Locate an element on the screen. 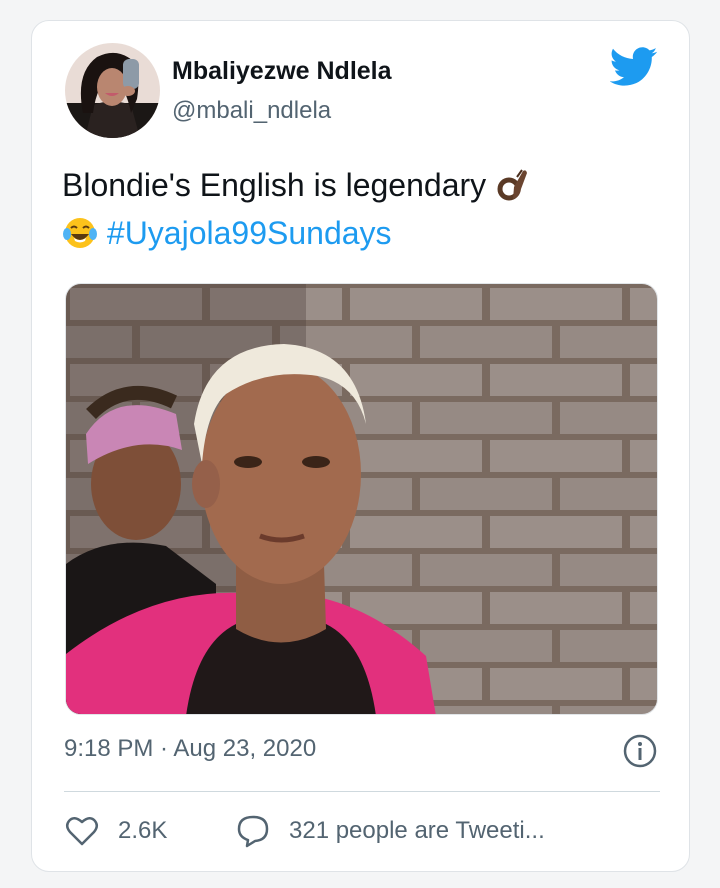 Image resolution: width=720 pixels, height=888 pixels. speech-bubble-icon is located at coordinates (253, 831).